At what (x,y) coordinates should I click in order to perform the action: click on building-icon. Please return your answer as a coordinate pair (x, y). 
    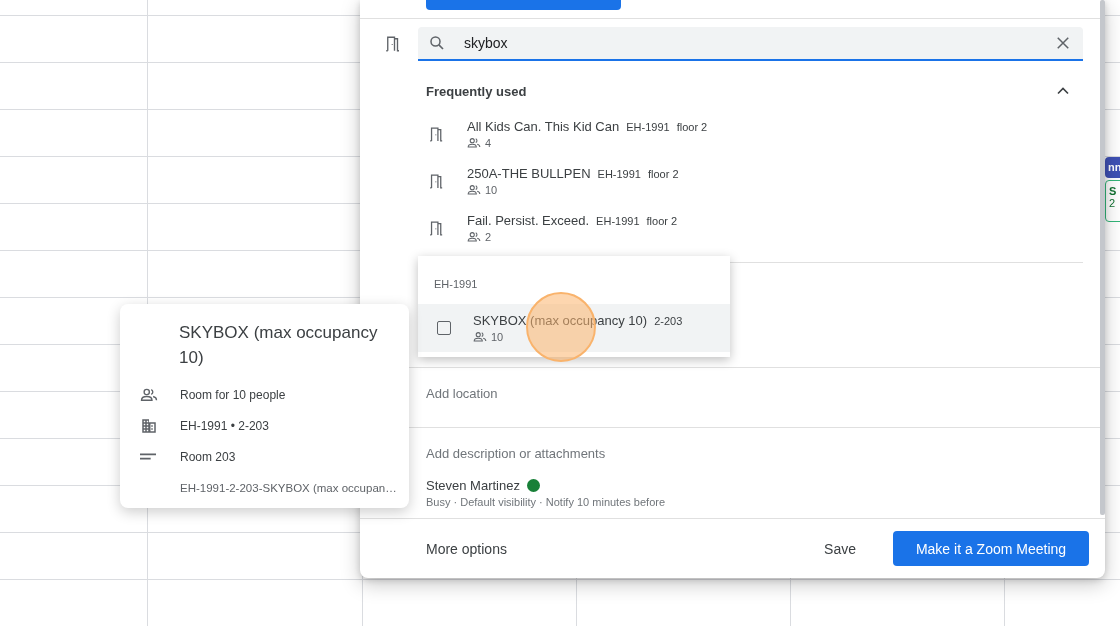
    Looking at the image, I should click on (149, 425).